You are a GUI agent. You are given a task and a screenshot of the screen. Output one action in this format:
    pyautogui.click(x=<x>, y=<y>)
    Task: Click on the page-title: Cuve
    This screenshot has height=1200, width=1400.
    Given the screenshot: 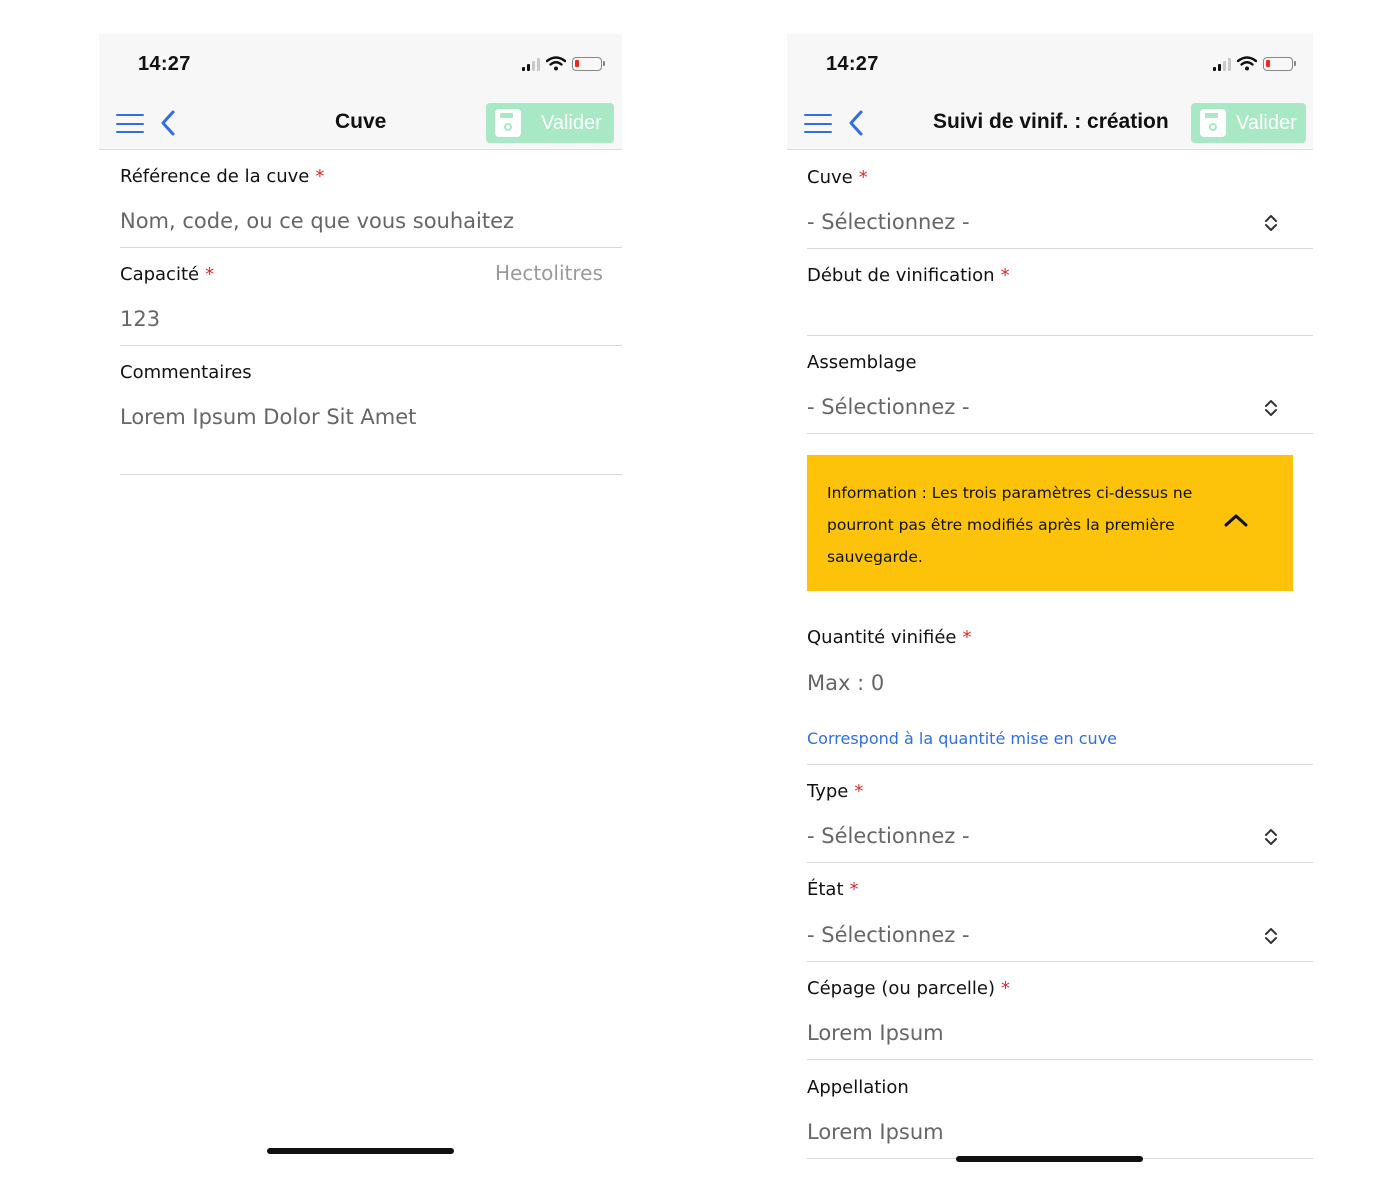 What is the action you would take?
    pyautogui.click(x=361, y=121)
    